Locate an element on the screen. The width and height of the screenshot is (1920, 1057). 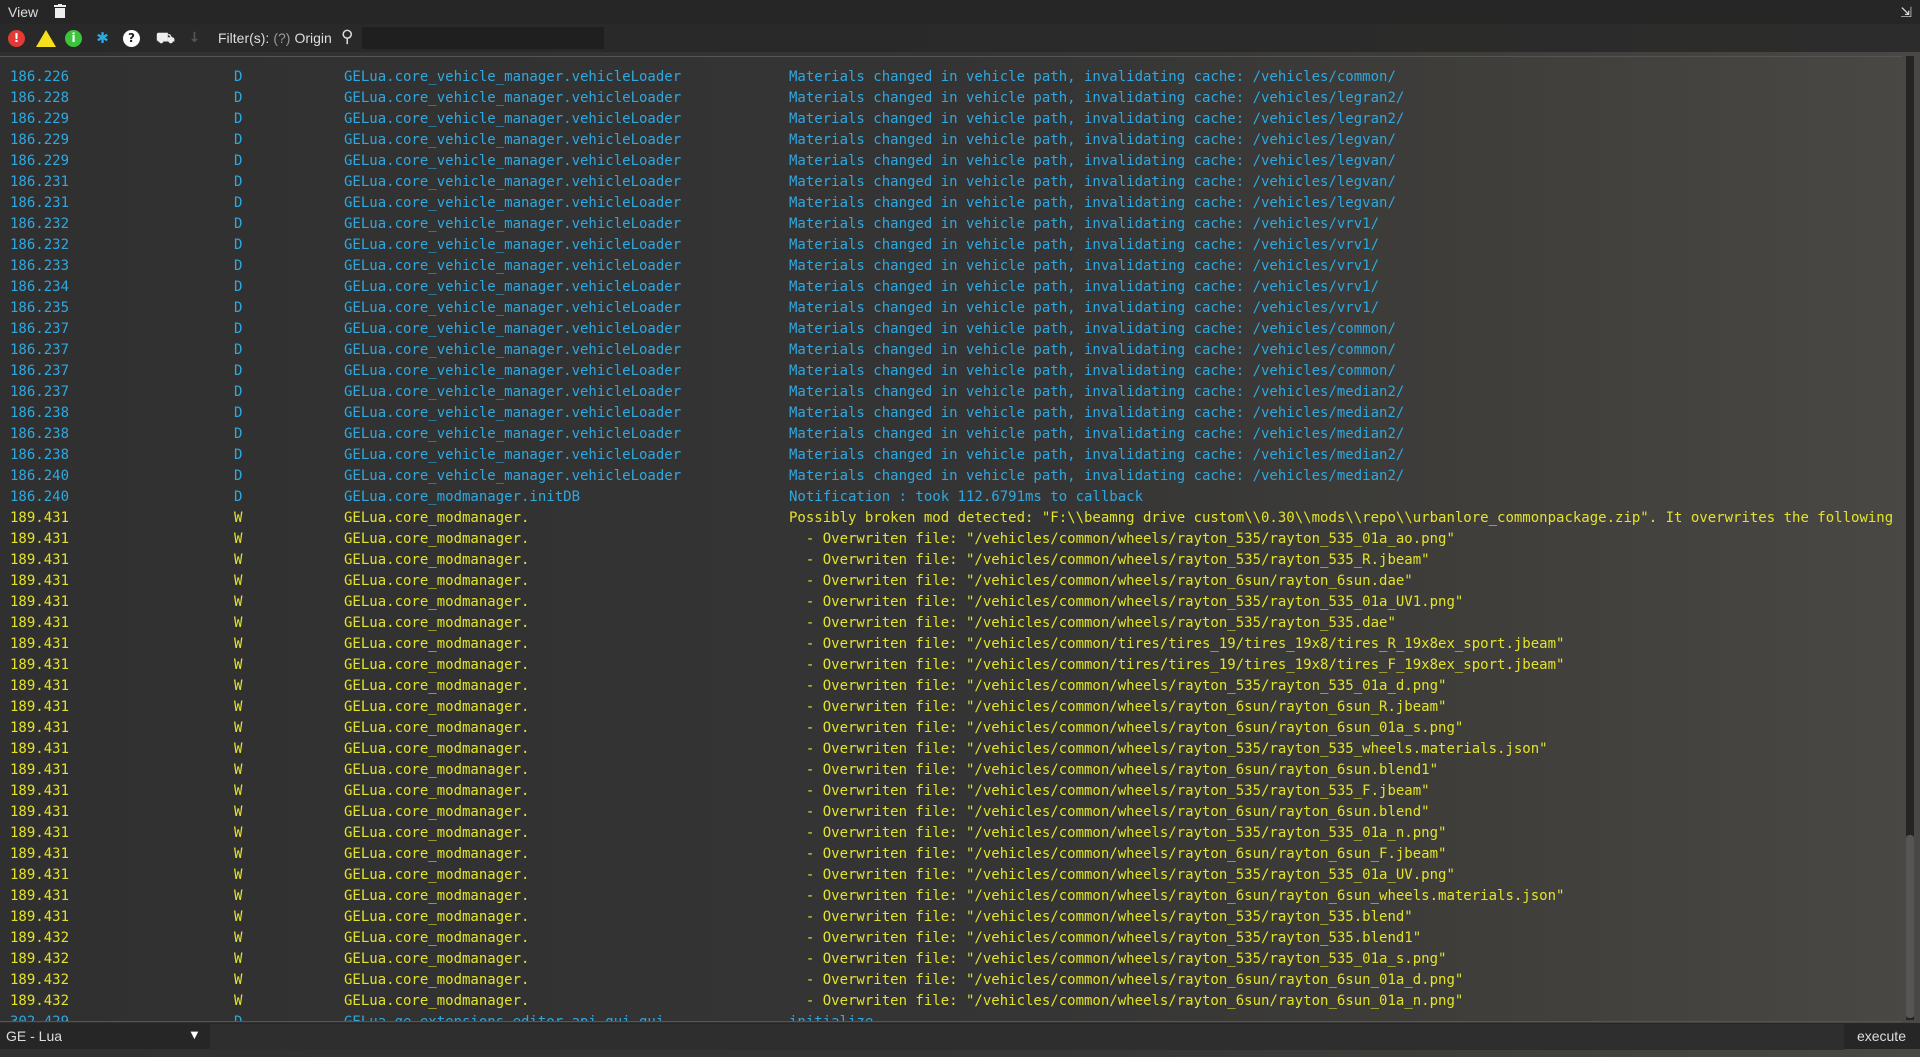
log-origin: GELua.ge_extensions_editor_api_gui.gui is located at coordinates (504, 1018).